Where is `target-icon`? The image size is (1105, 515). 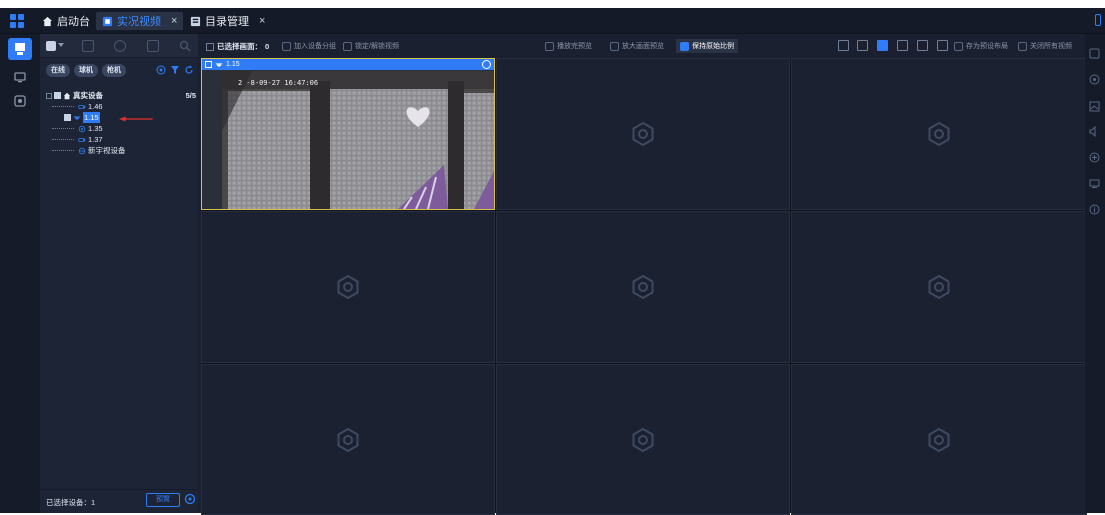
target-icon is located at coordinates (161, 70).